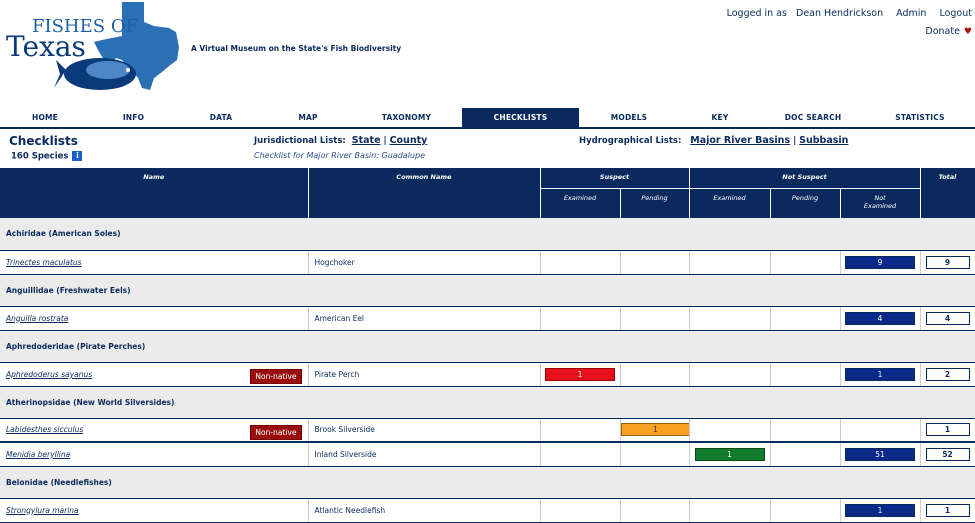 This screenshot has height=523, width=975. What do you see at coordinates (221, 117) in the screenshot?
I see `tab-data: DATA` at bounding box center [221, 117].